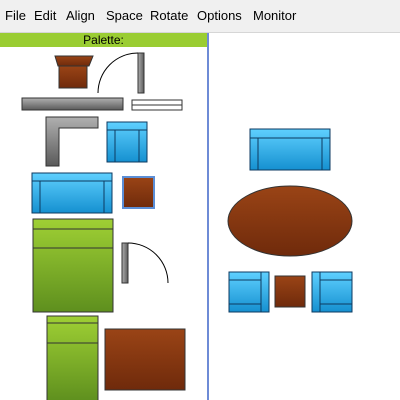 Image resolution: width=400 pixels, height=400 pixels. Describe the element at coordinates (72, 357) in the screenshot. I see `single-bed-icon` at that location.